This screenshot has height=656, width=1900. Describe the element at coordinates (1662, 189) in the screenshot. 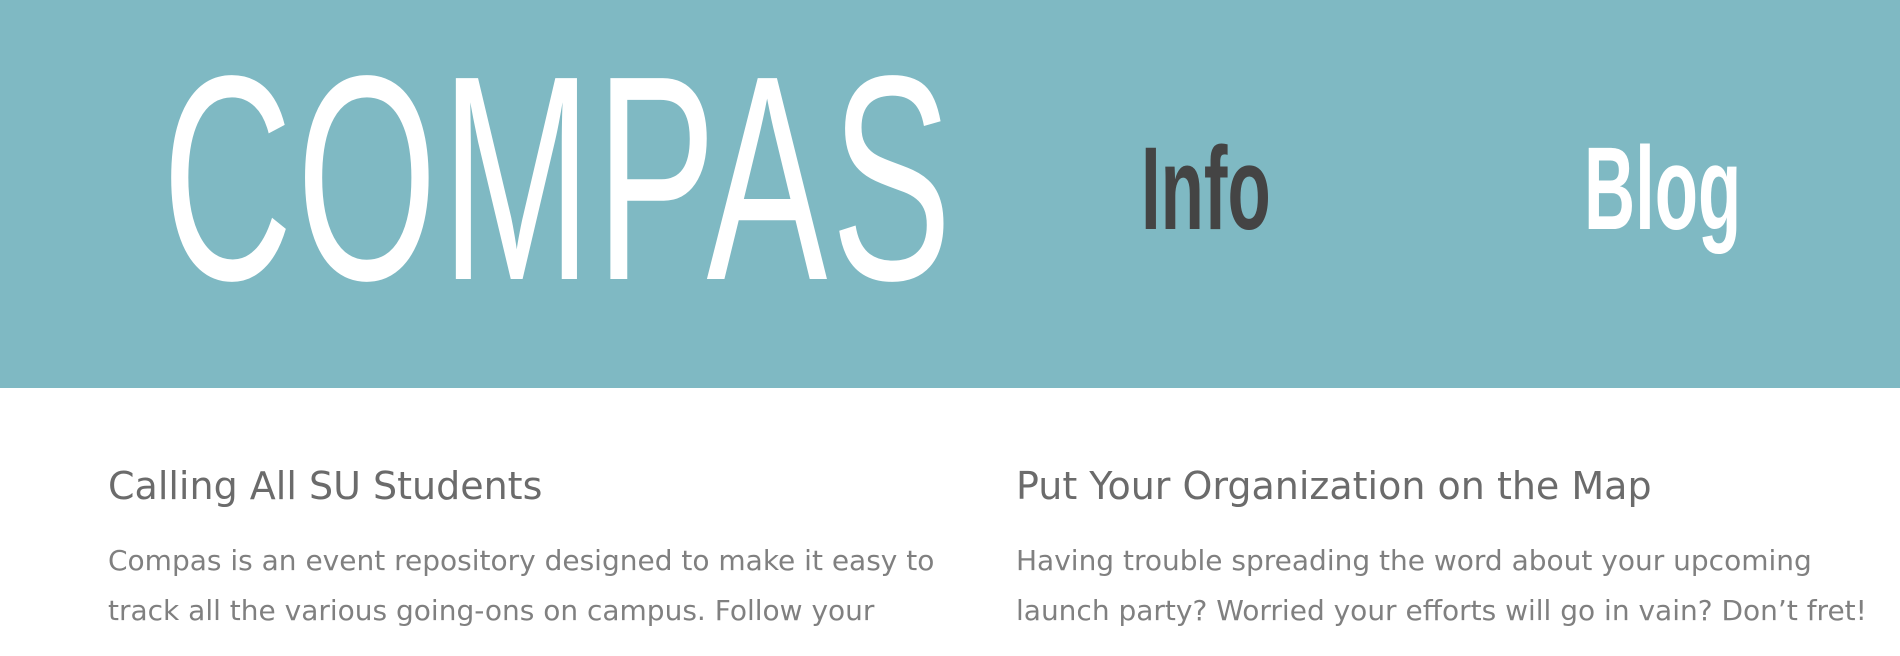

I see `nav-blog-link: Blog` at that location.